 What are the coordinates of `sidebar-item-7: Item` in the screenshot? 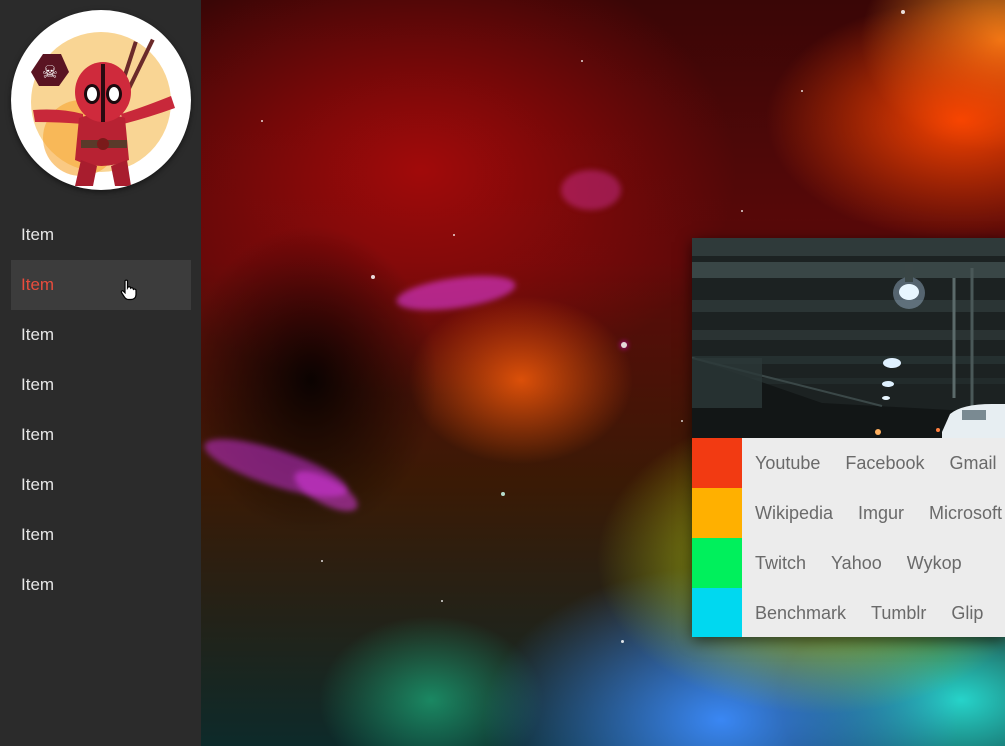 It's located at (101, 535).